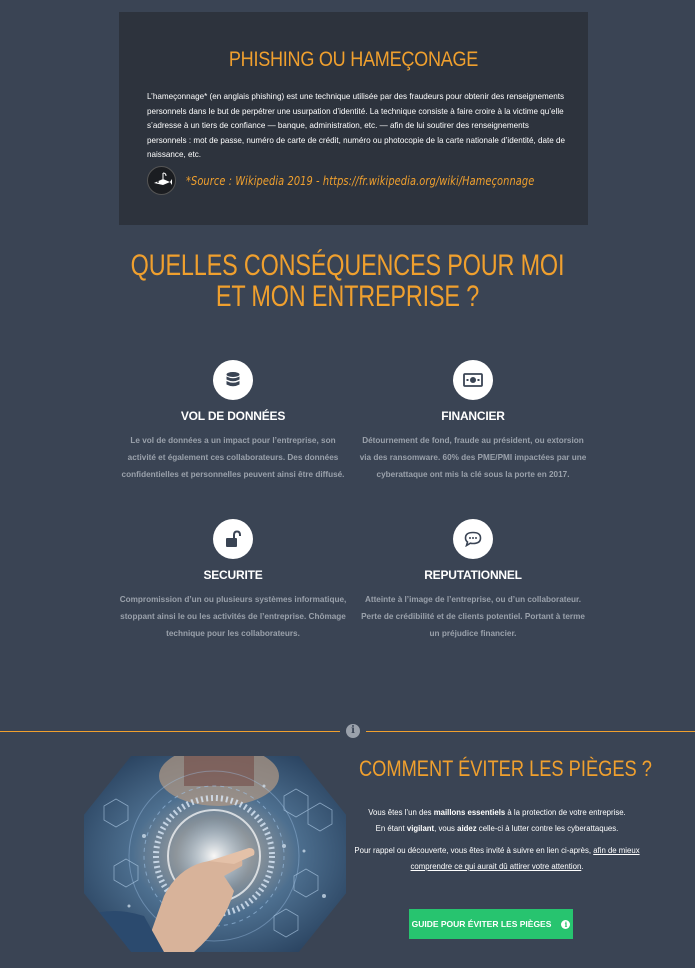 This screenshot has height=968, width=695. I want to click on emphasis-text: aidez, so click(467, 828).